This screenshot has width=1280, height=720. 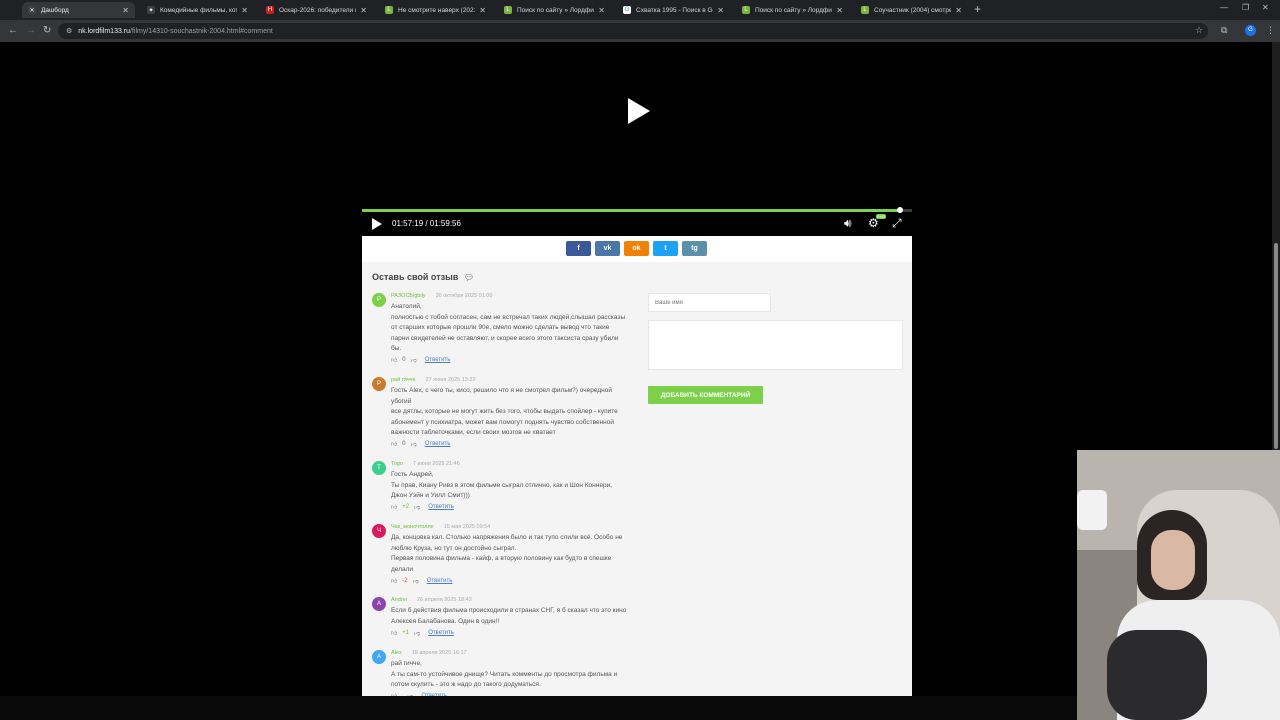 I want to click on comment-author: рай гичче, so click(x=403, y=380).